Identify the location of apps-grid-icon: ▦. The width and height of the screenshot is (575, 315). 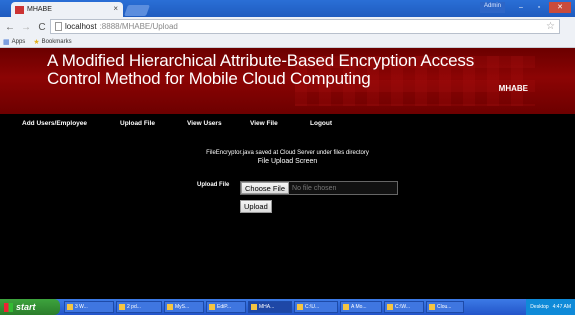
(6, 42).